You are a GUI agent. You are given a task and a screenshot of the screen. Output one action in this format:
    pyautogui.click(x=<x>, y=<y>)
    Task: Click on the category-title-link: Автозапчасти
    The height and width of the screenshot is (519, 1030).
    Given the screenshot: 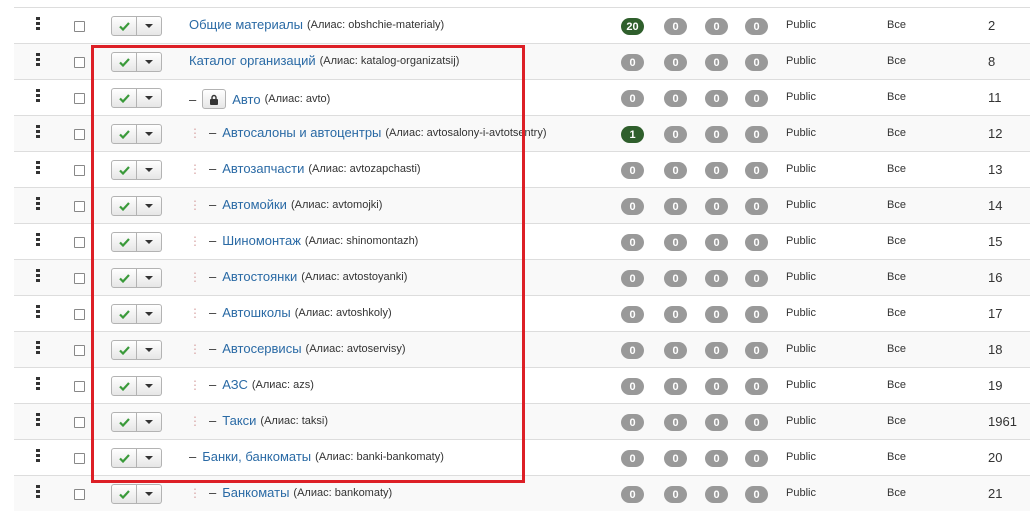 What is the action you would take?
    pyautogui.click(x=263, y=168)
    